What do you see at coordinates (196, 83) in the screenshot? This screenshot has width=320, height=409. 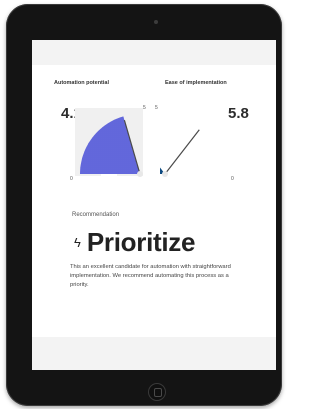 I see `ease-of-implementation-title: Ease of implementation` at bounding box center [196, 83].